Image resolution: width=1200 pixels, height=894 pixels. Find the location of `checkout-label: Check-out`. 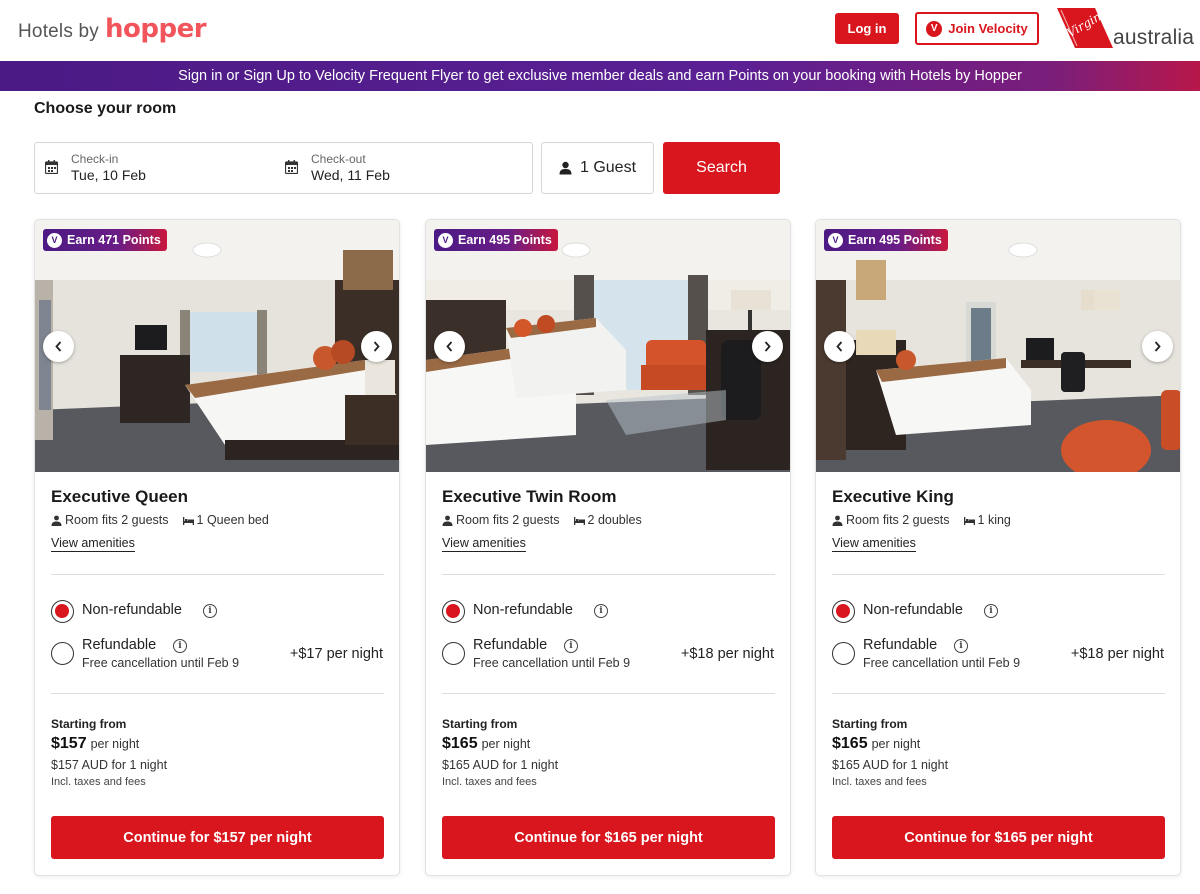

checkout-label: Check-out is located at coordinates (338, 159).